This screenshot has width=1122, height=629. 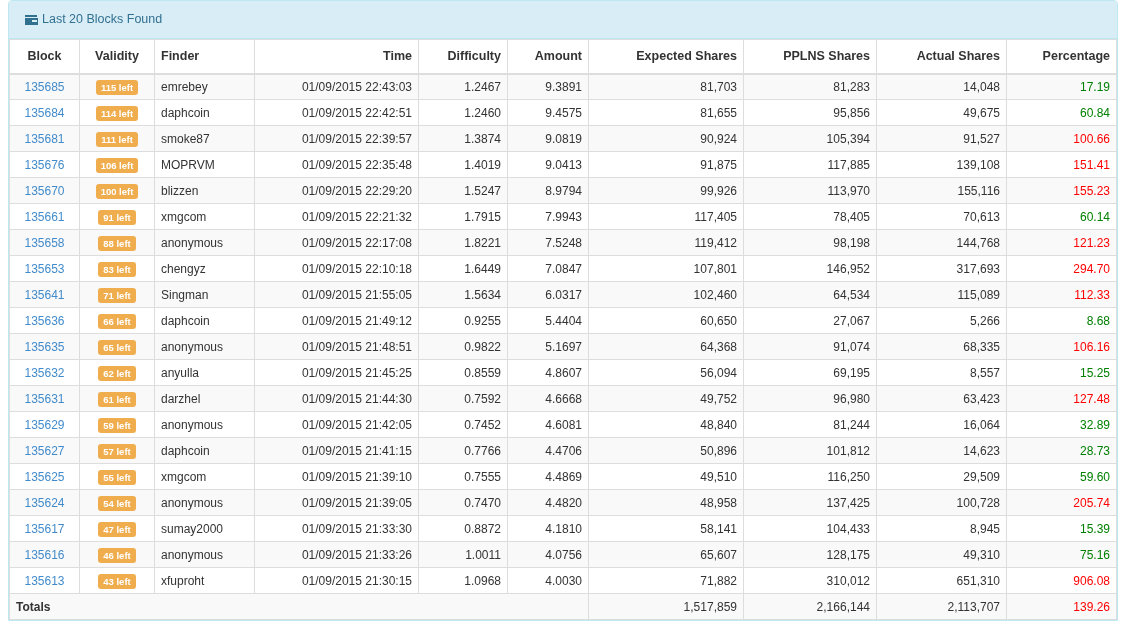 I want to click on actual-shares-cell: 68,335, so click(x=941, y=346).